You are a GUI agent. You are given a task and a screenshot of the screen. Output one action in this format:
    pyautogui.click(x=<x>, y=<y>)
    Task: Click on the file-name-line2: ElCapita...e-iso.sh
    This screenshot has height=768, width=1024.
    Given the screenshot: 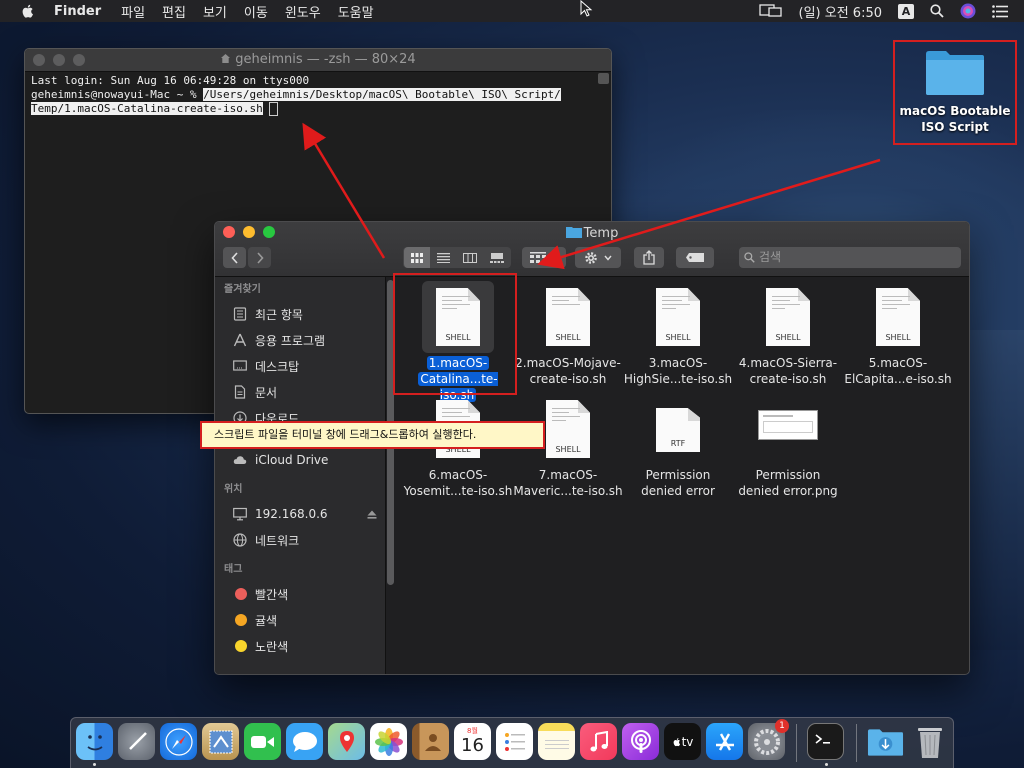 What is the action you would take?
    pyautogui.click(x=898, y=379)
    